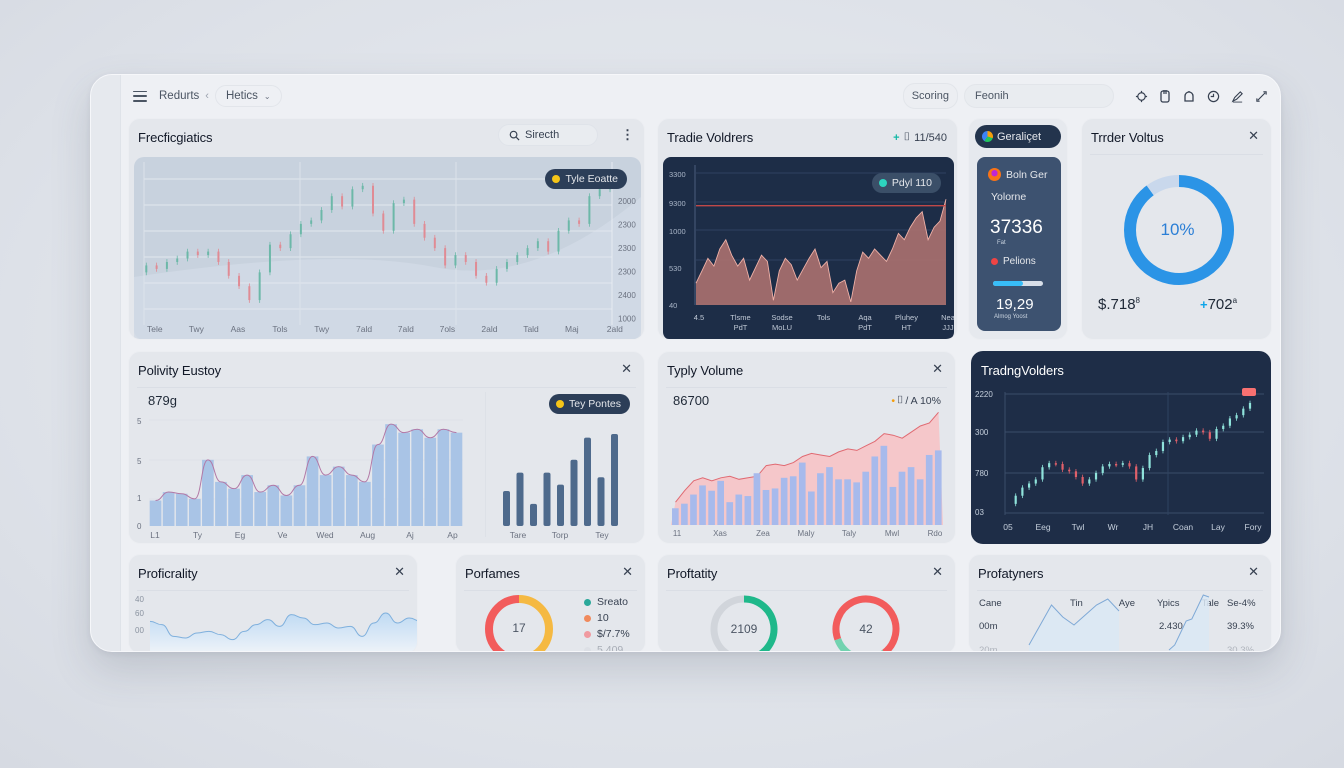  I want to click on y-tick-label: 0, so click(139, 526).